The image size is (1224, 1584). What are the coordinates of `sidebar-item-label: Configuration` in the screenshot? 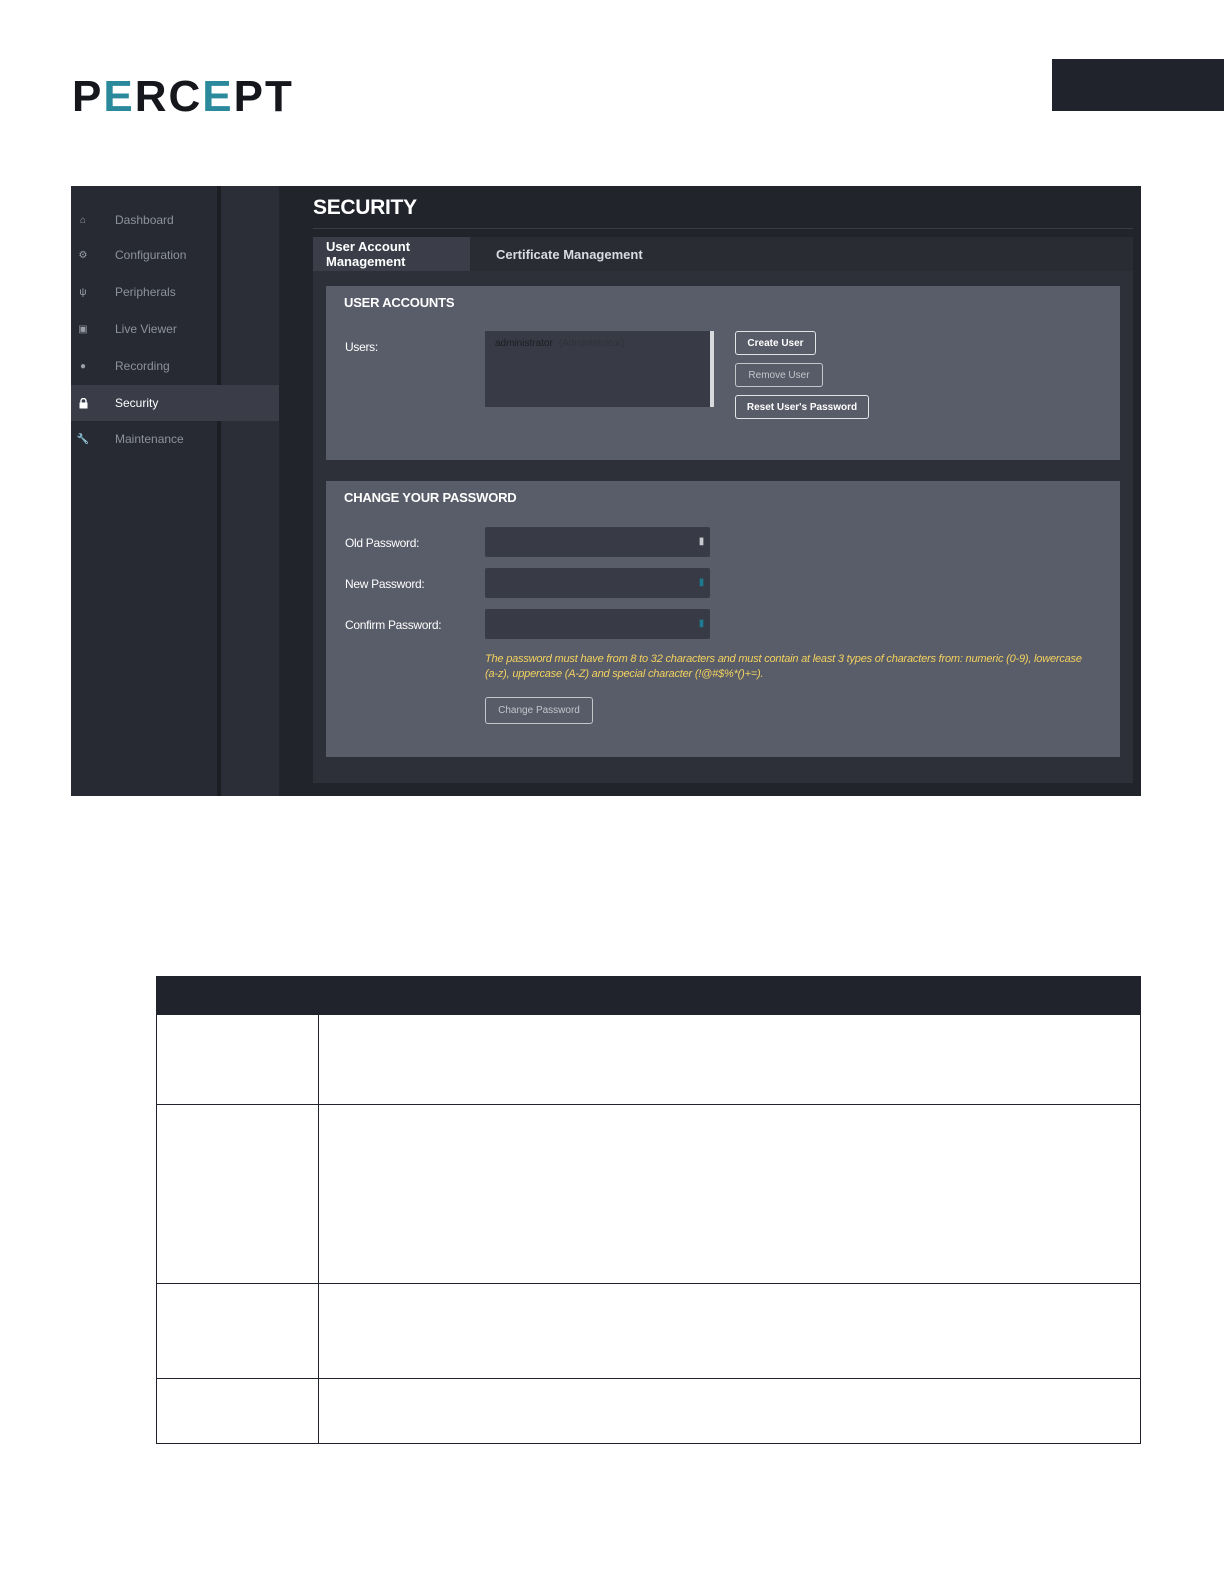 It's located at (151, 255).